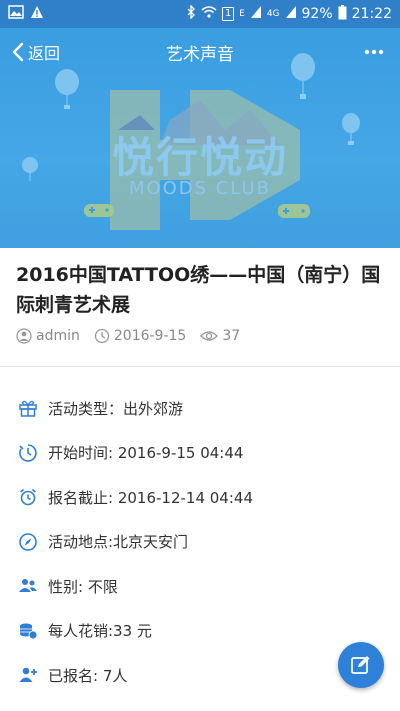 This screenshot has width=400, height=711. Describe the element at coordinates (16, 14) in the screenshot. I see `notification-image-icon` at that location.